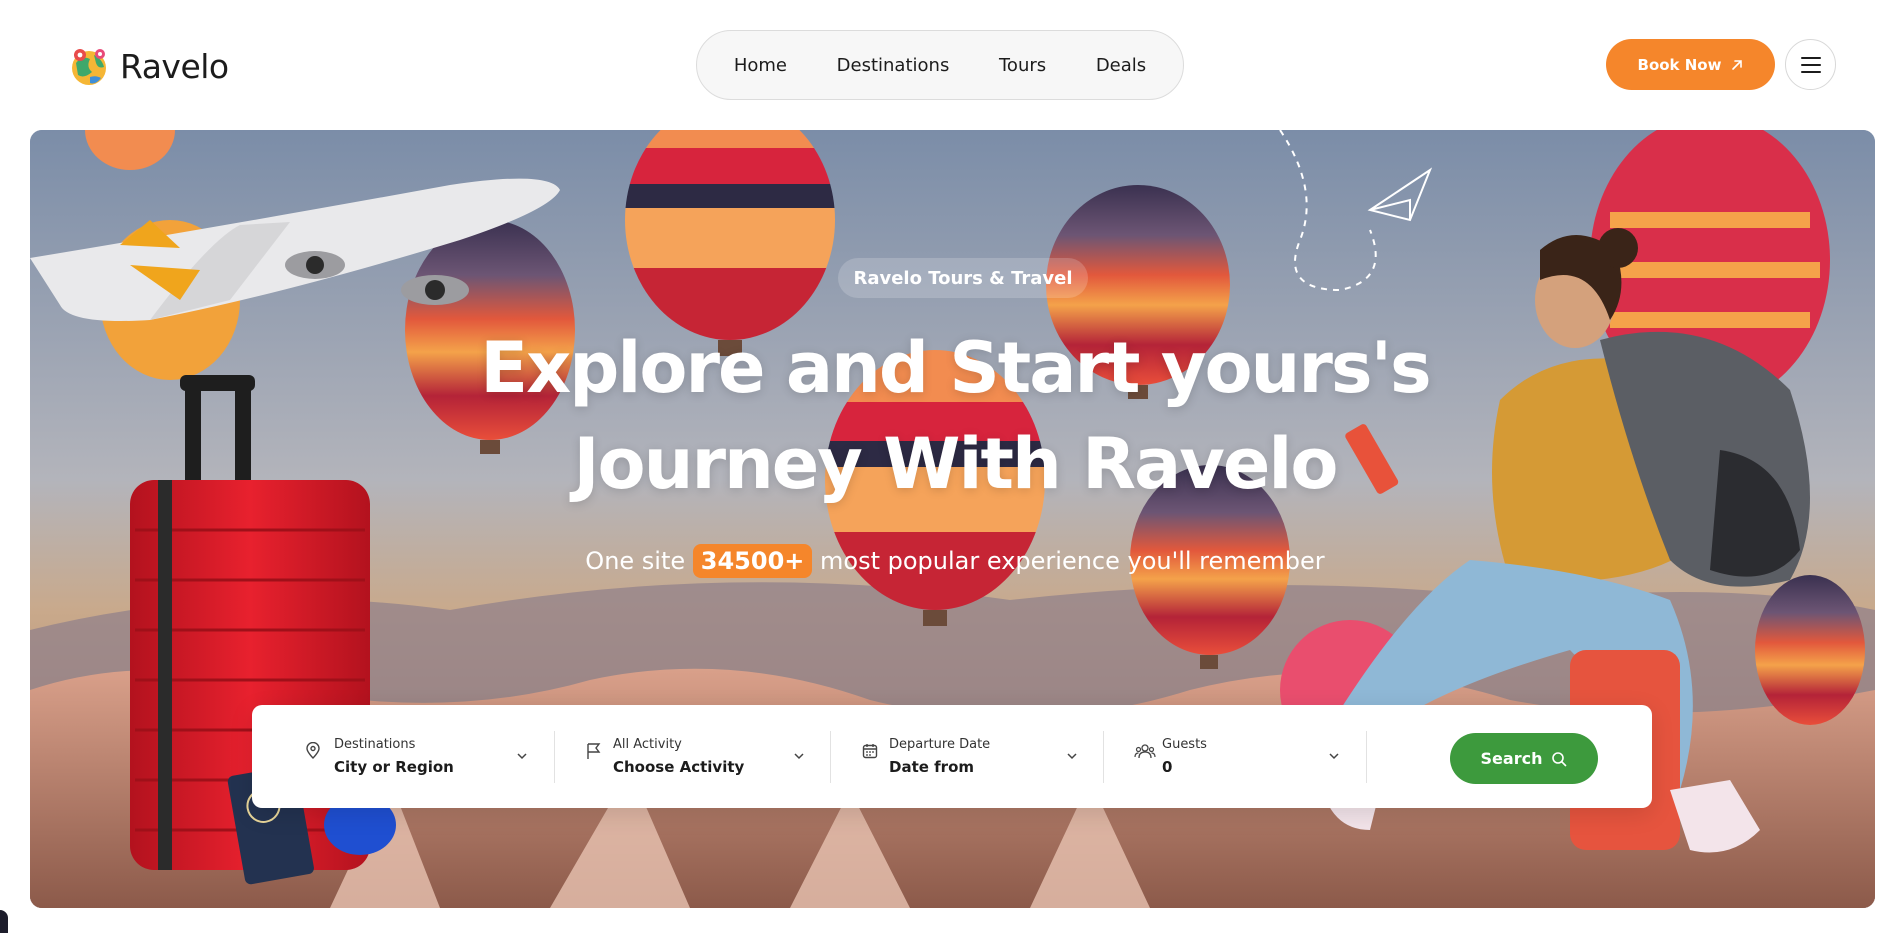 The height and width of the screenshot is (933, 1904). Describe the element at coordinates (1145, 751) in the screenshot. I see `users-icon` at that location.